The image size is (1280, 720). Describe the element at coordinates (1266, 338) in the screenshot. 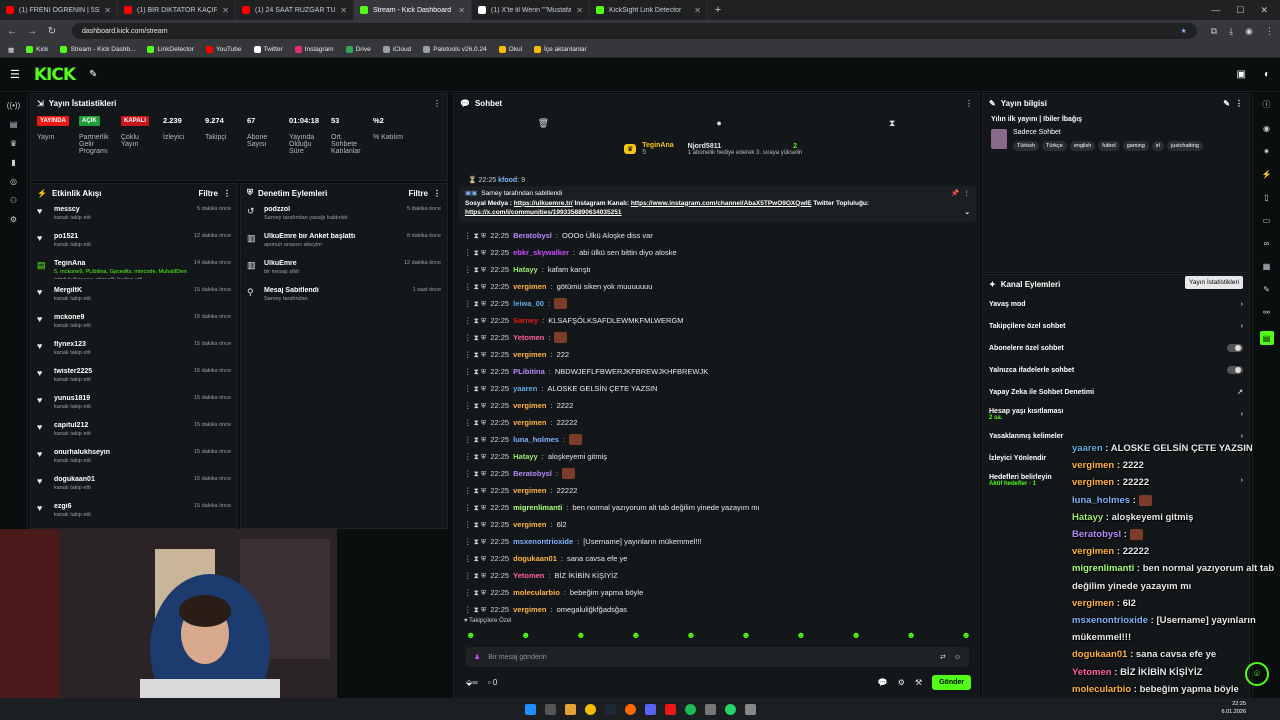

I see `highlight-icon: ▤` at that location.